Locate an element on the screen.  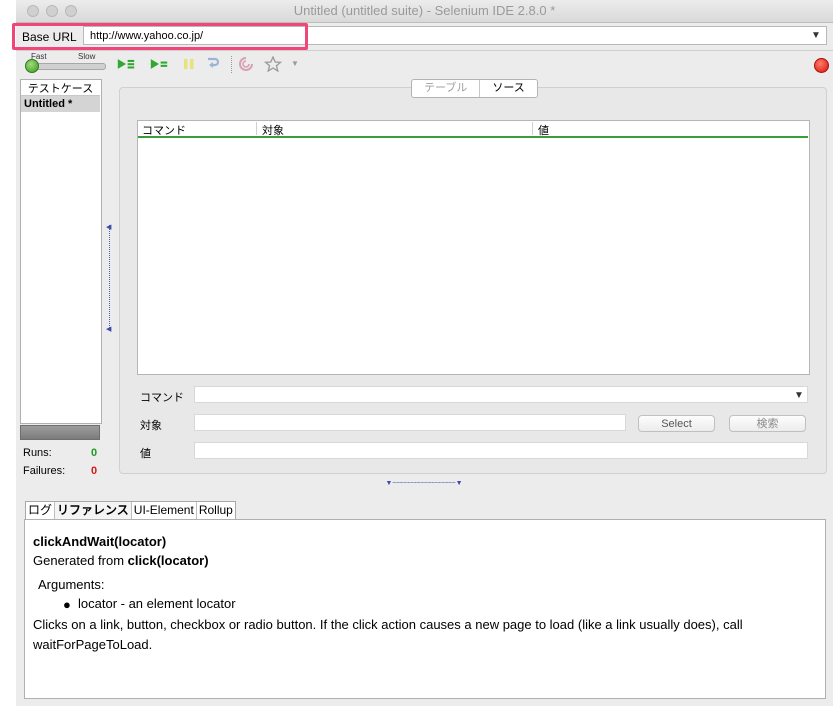
column-header-target: 対象 is located at coordinates (273, 131).